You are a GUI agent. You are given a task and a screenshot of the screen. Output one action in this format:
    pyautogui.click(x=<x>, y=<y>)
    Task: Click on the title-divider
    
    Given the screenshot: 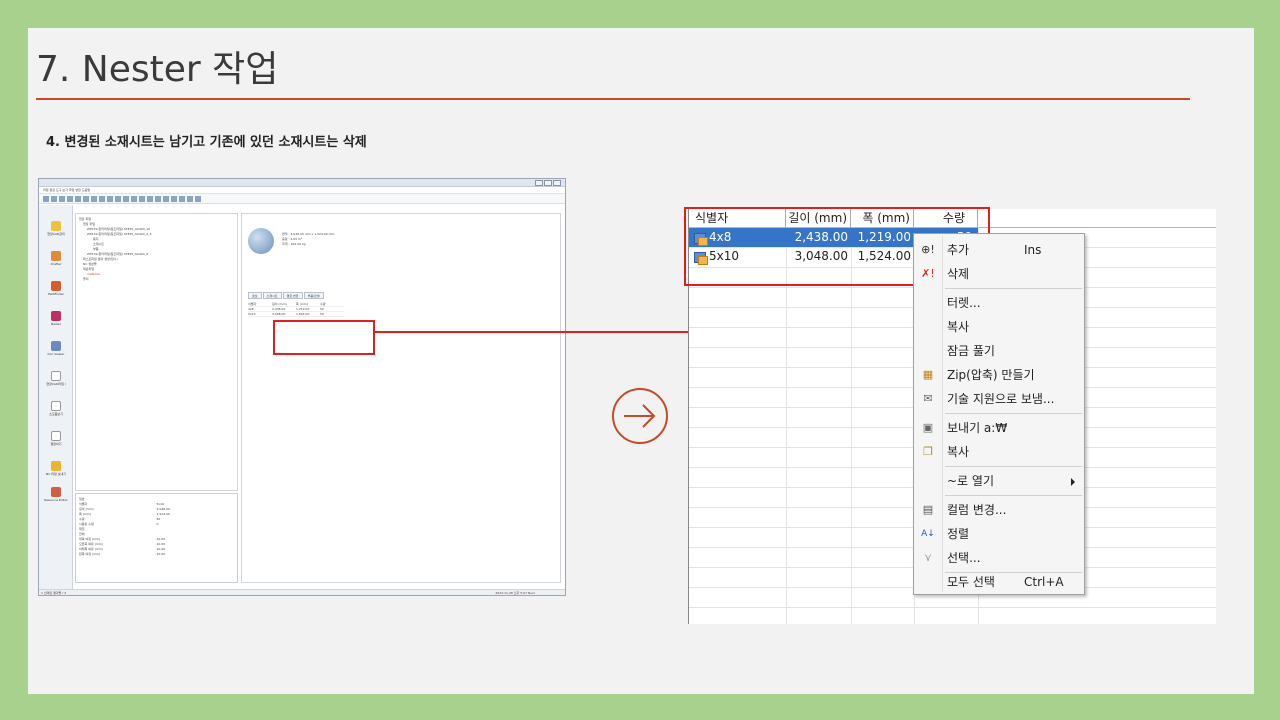 What is the action you would take?
    pyautogui.click(x=613, y=99)
    